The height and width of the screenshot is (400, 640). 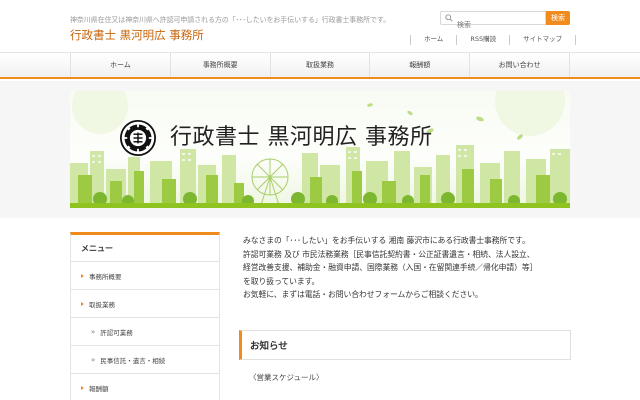 I want to click on nav-item-services: 取扱業務, so click(x=319, y=65).